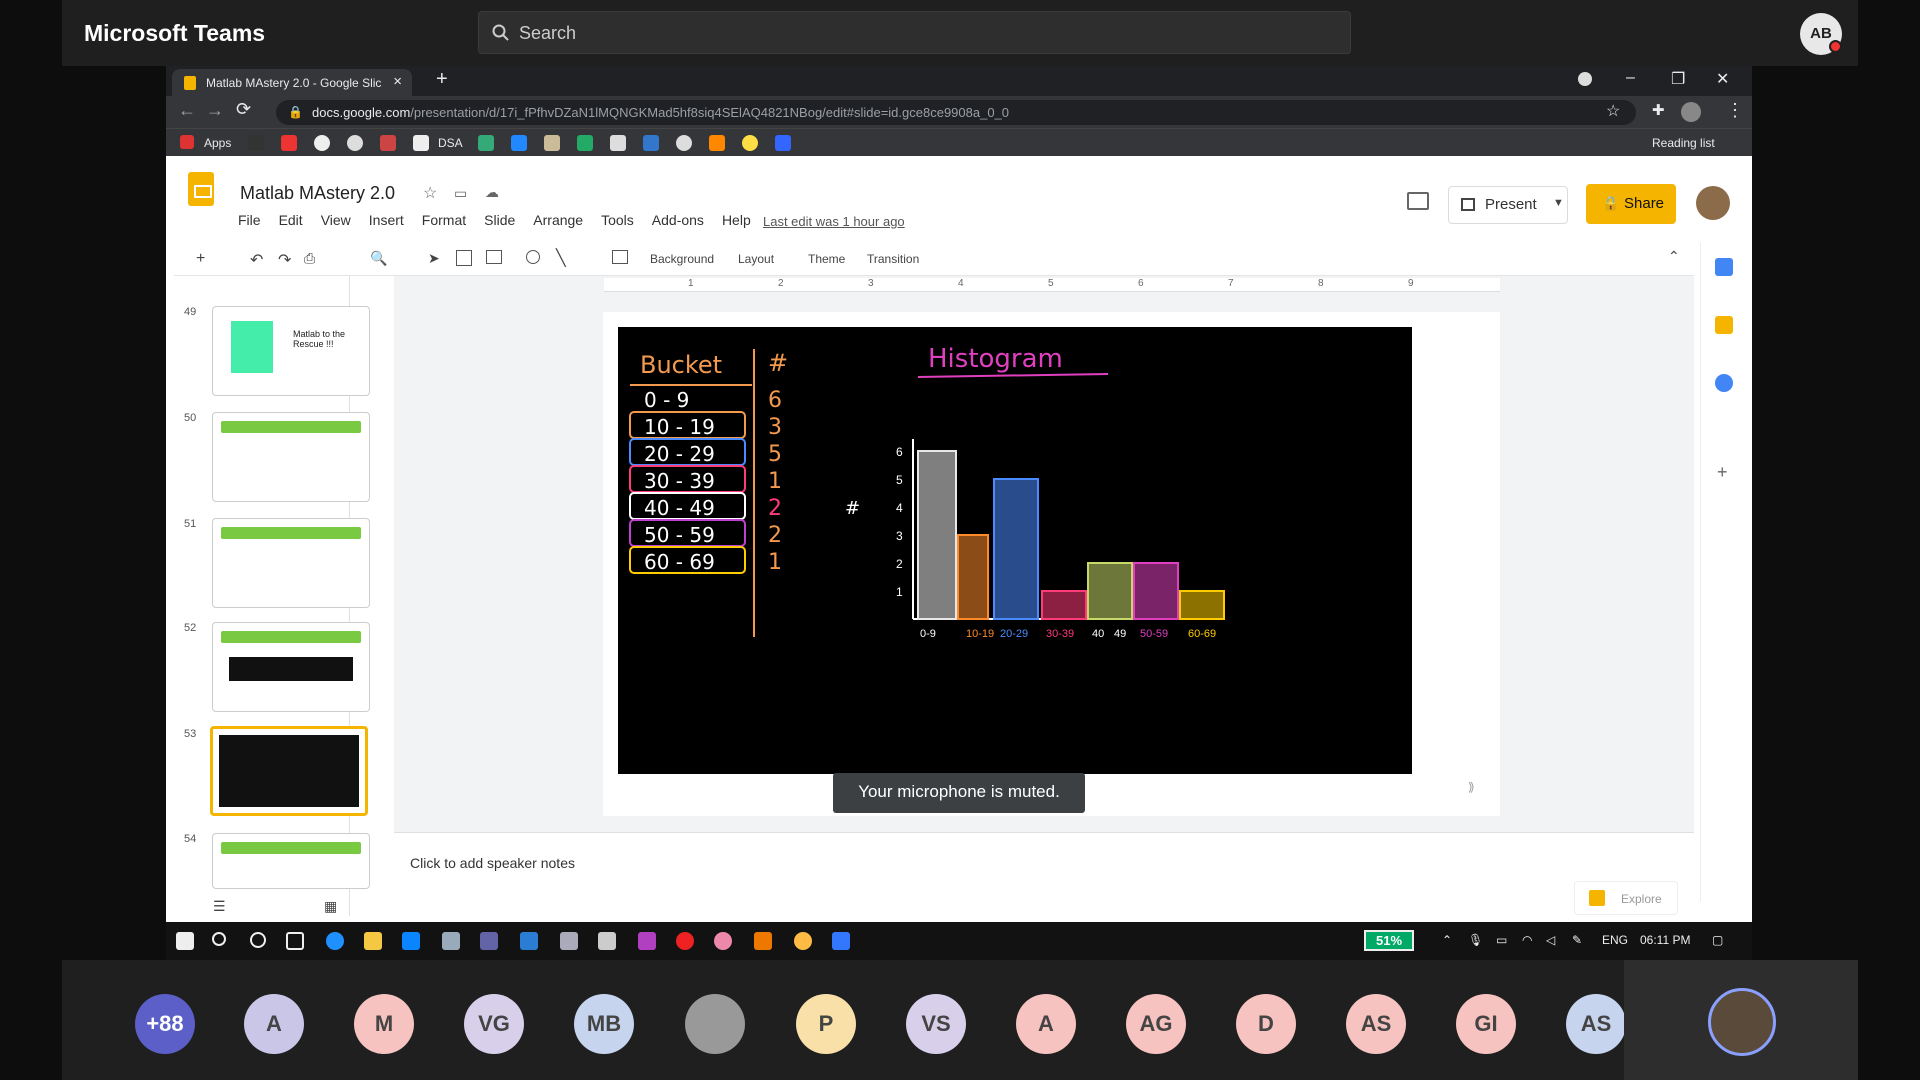 This screenshot has height=1080, width=1920. Describe the element at coordinates (826, 259) in the screenshot. I see `theme-button: Theme` at that location.